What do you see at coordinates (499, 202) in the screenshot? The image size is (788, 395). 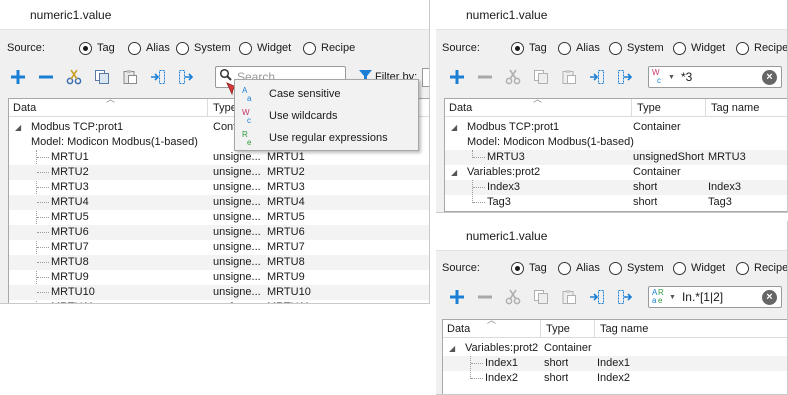 I see `cell-data: Tag3` at bounding box center [499, 202].